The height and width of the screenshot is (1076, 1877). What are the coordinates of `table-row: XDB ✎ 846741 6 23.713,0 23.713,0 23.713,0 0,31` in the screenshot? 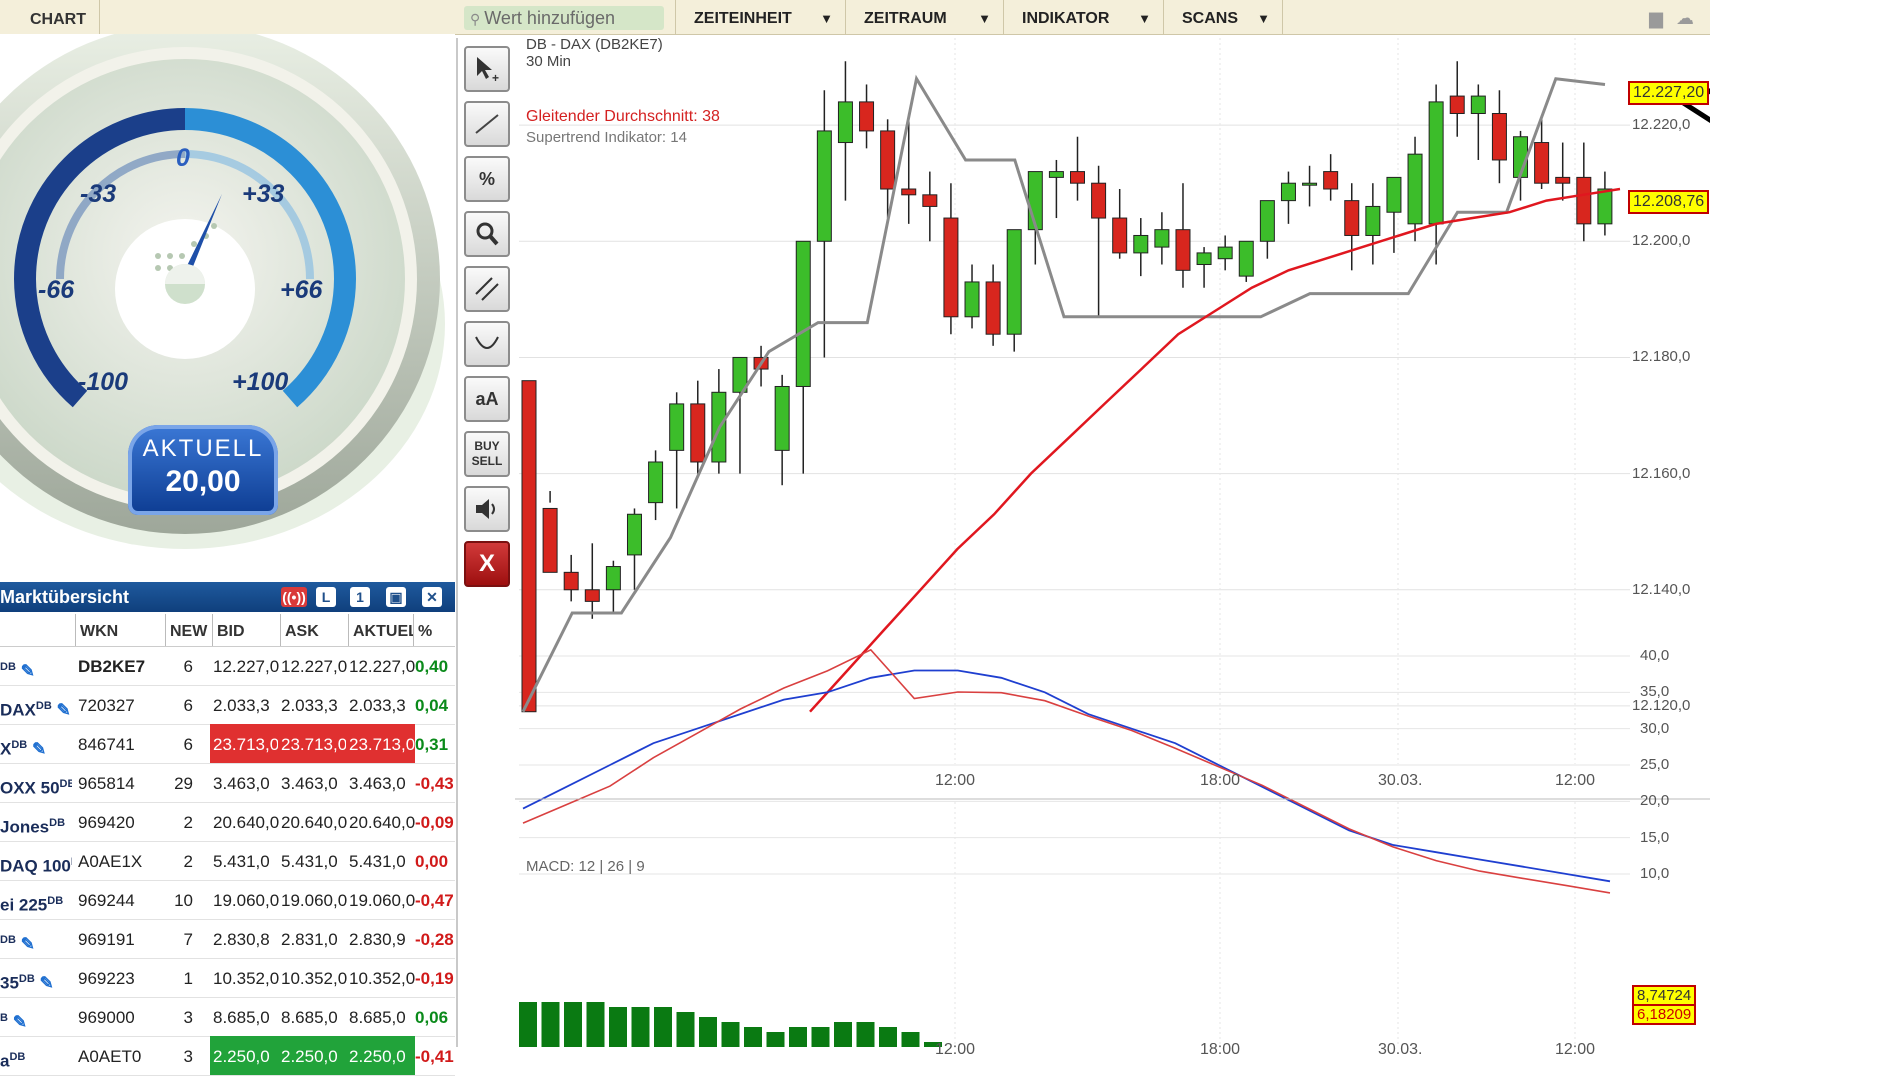 It's located at (227, 744).